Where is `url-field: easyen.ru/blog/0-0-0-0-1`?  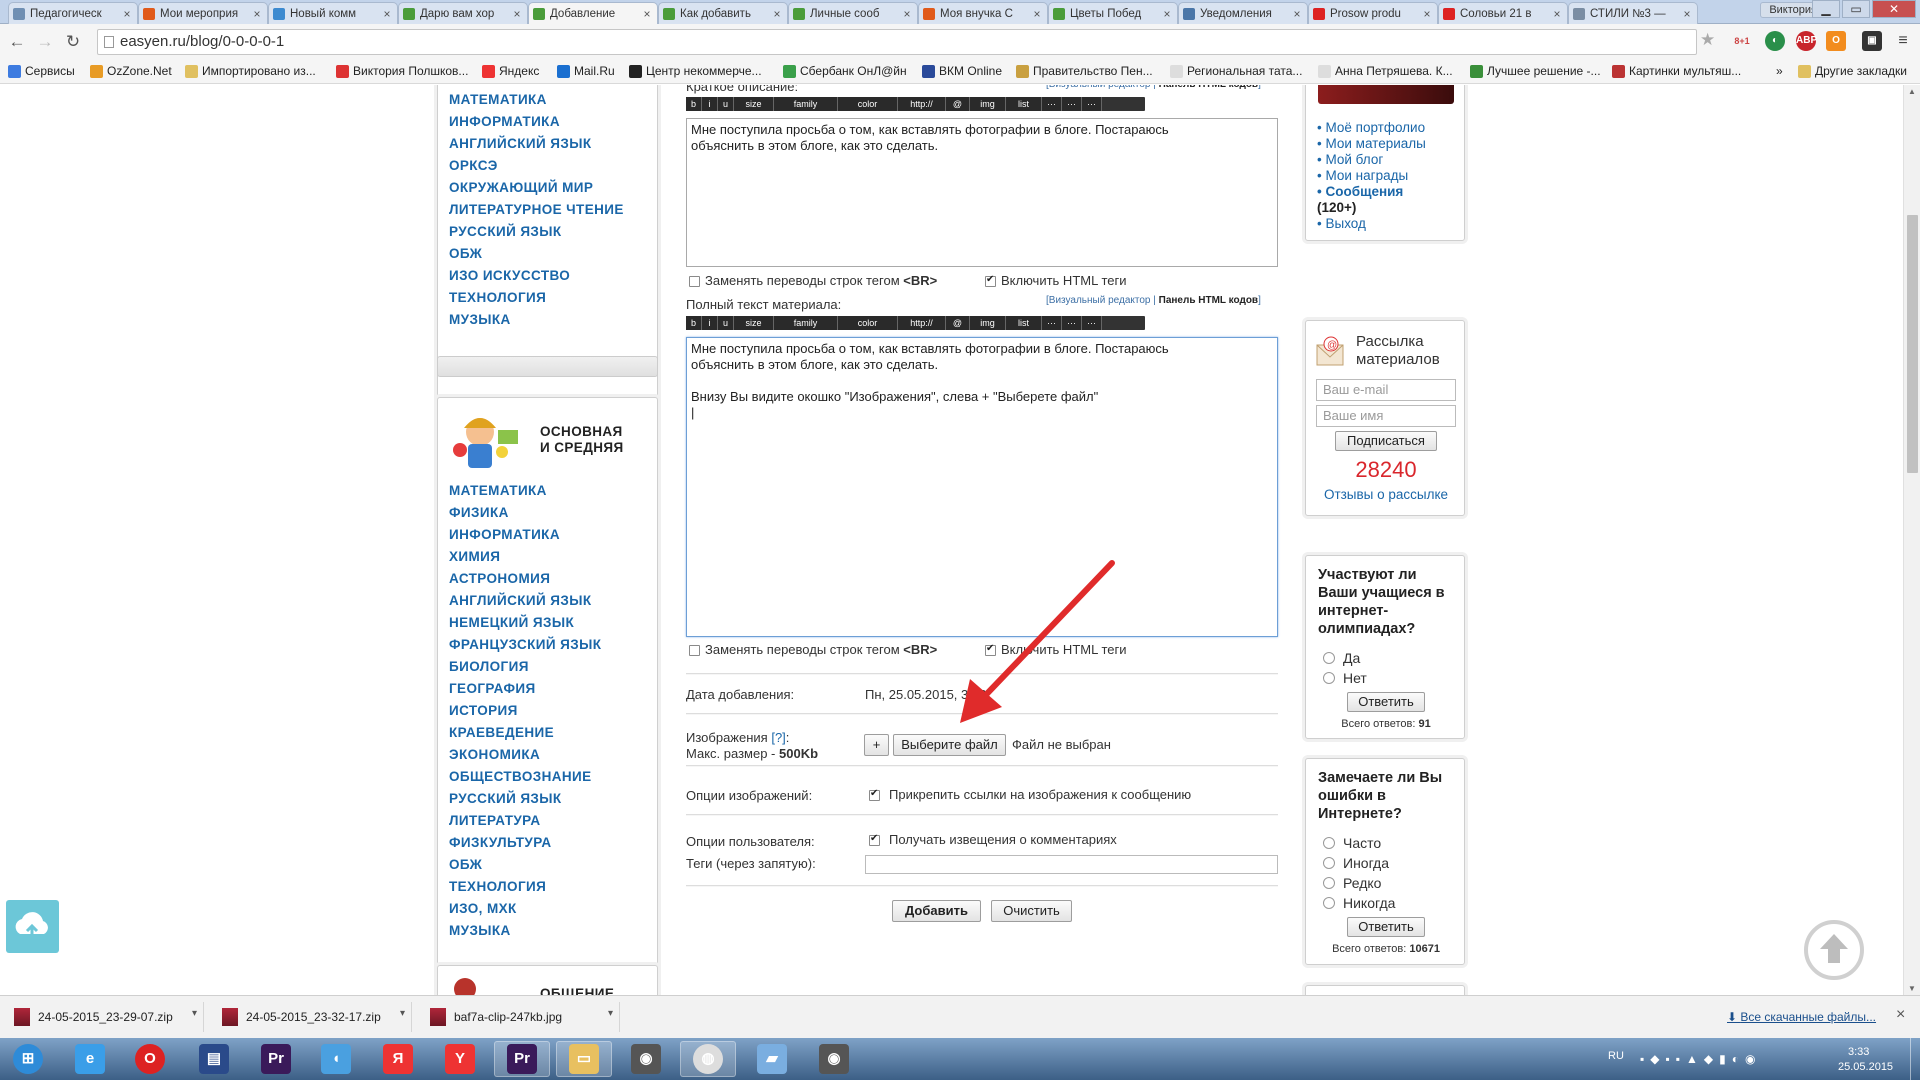
url-field: easyen.ru/blog/0-0-0-0-1 is located at coordinates (897, 42).